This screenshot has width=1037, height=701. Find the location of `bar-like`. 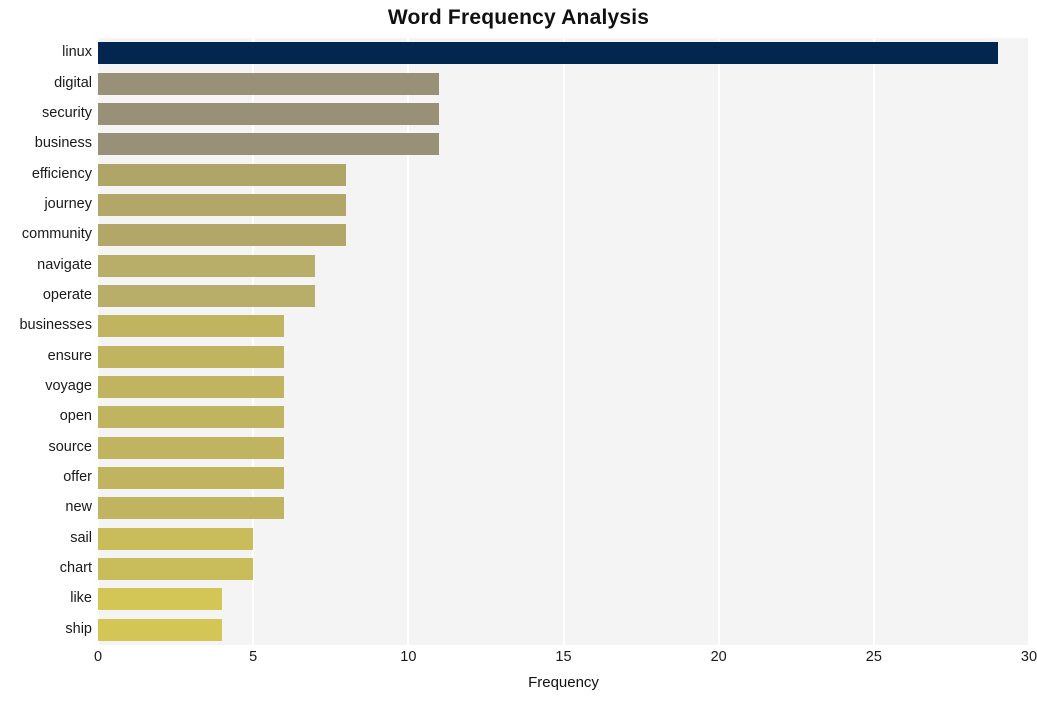

bar-like is located at coordinates (160, 599).